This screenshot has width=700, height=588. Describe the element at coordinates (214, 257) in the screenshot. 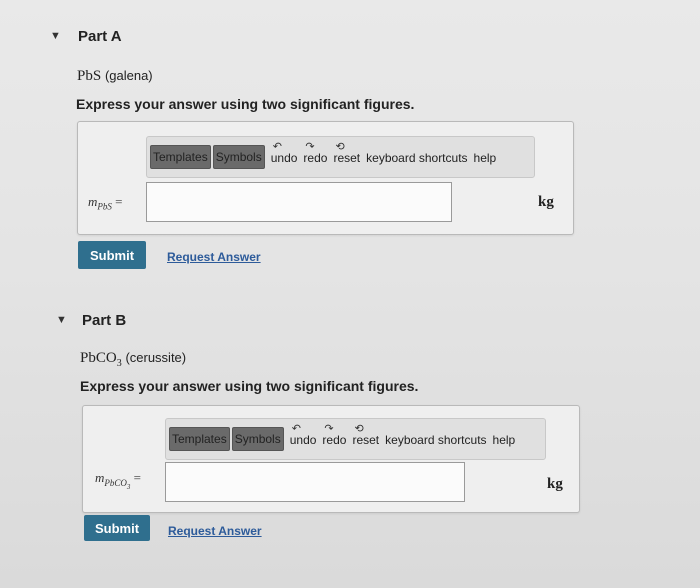

I see `part-a-request-answer-link: Request Answer` at that location.